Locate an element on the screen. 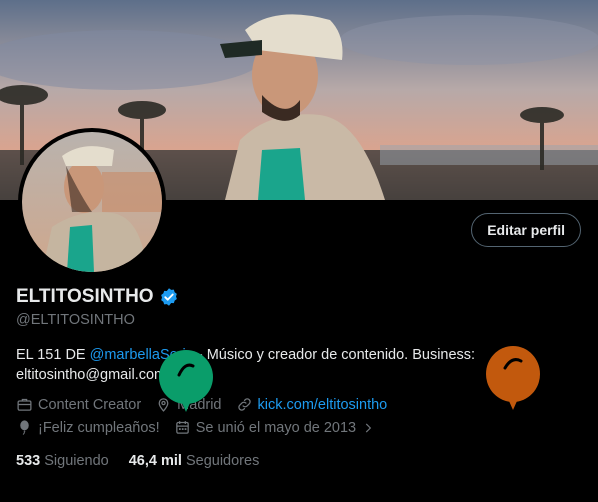 This screenshot has width=598, height=502. followers-label: Seguidores is located at coordinates (222, 461).